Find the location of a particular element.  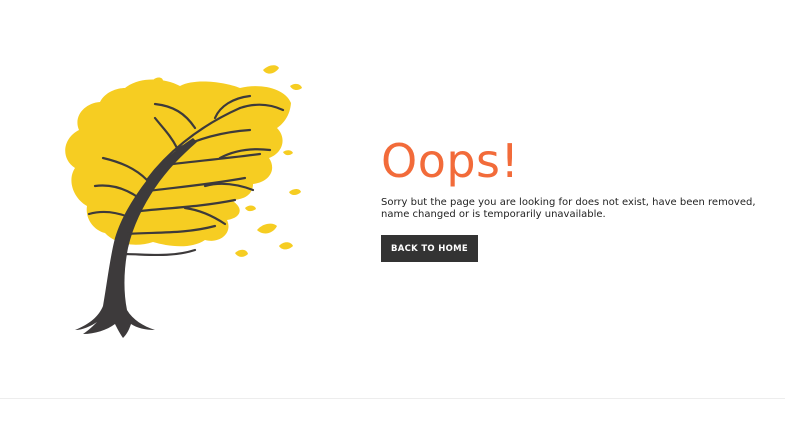

error-title: Oops! is located at coordinates (450, 161).